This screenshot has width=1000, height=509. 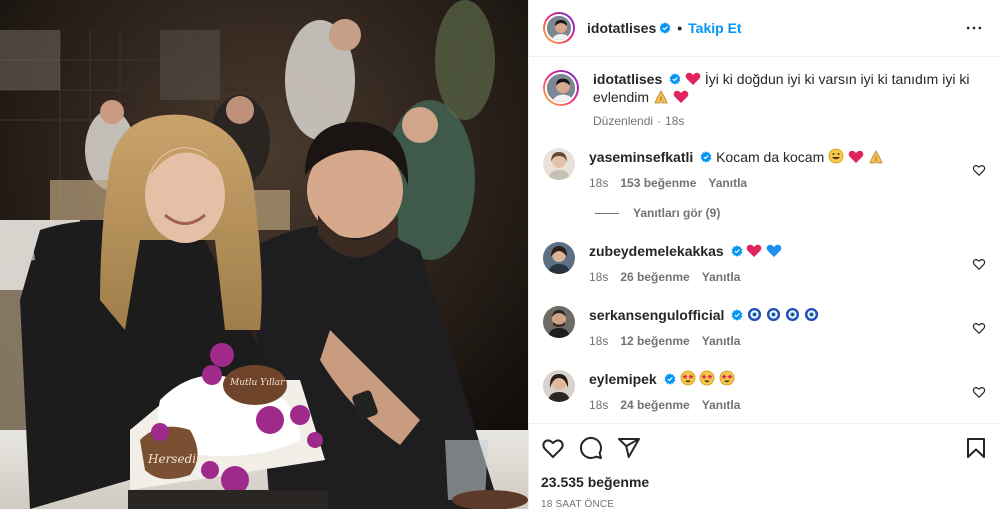 I want to click on post-header: idotatlises • Takip Et, so click(x=764, y=28).